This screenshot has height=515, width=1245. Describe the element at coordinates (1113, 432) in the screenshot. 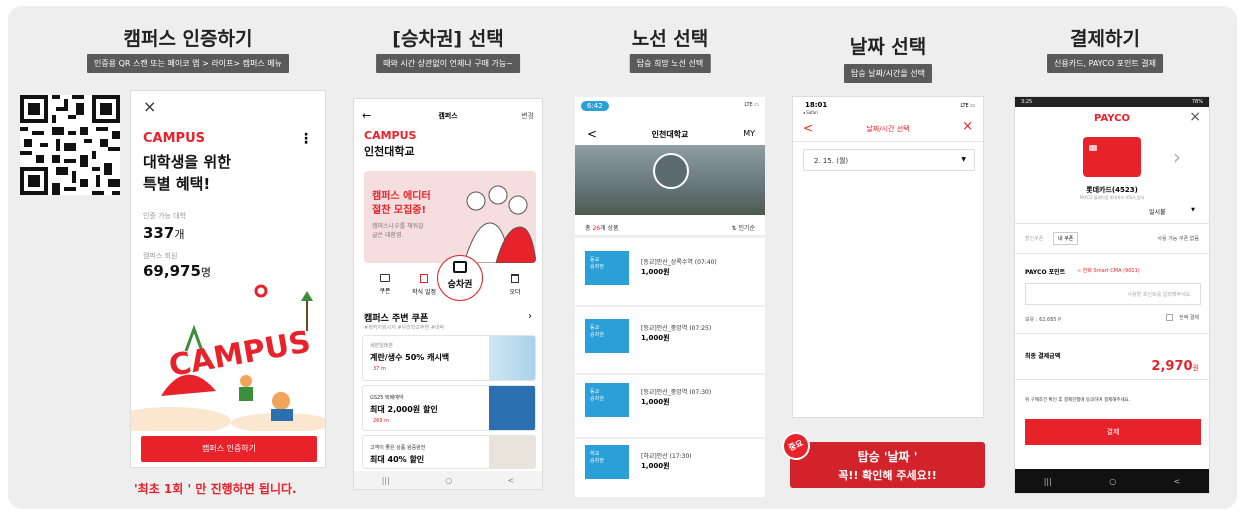

I see `pay-button: 결제` at that location.